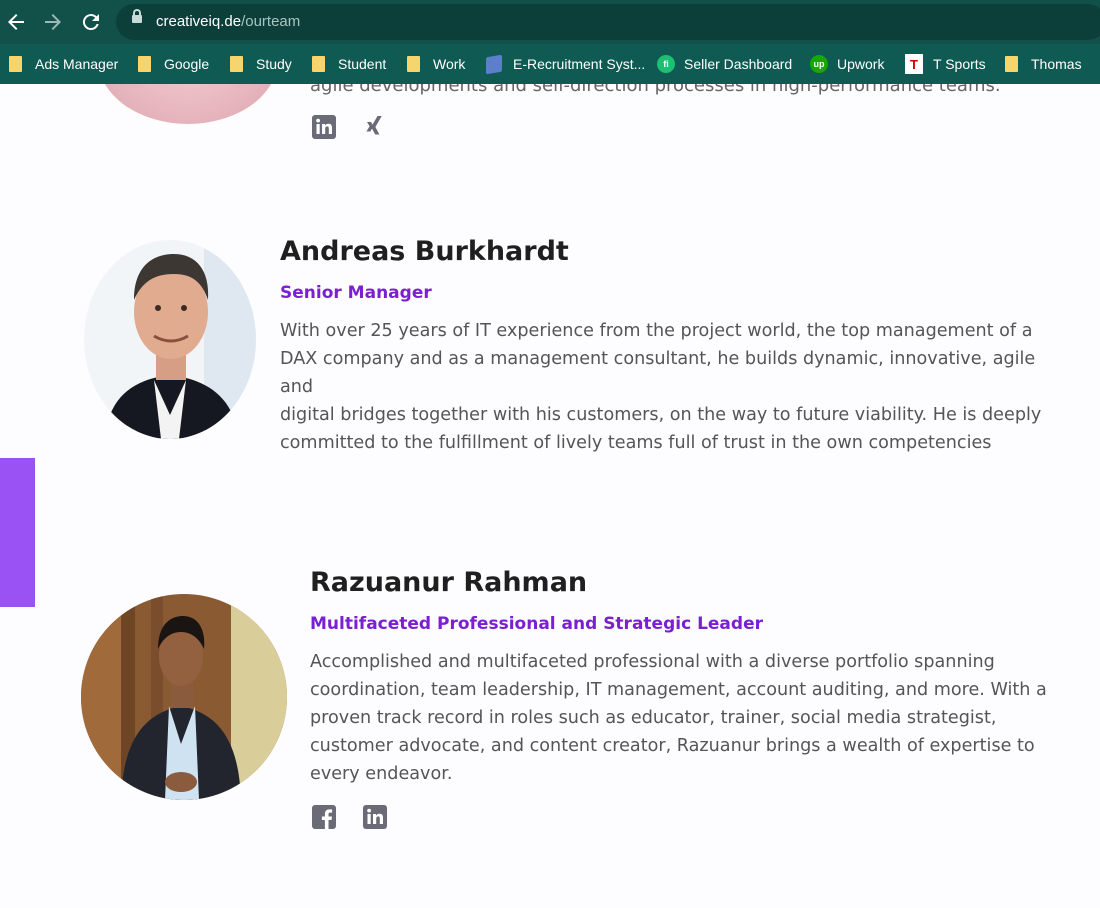  I want to click on facebook-icon, so click(324, 817).